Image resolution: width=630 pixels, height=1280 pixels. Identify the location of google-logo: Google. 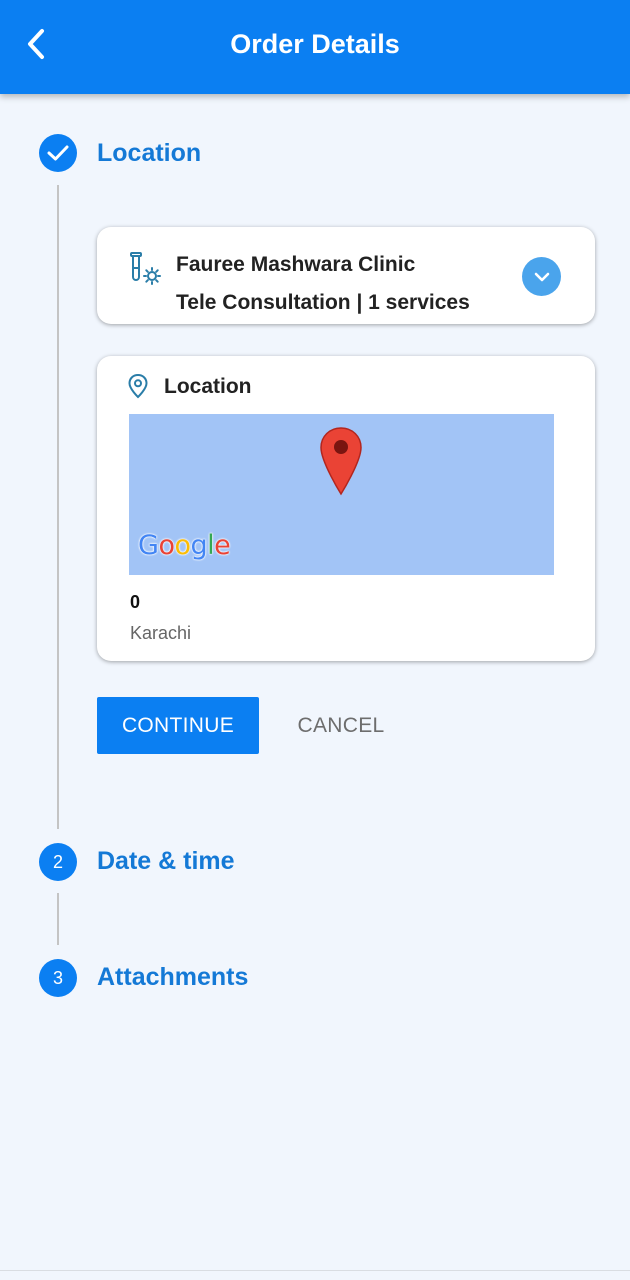
(184, 545).